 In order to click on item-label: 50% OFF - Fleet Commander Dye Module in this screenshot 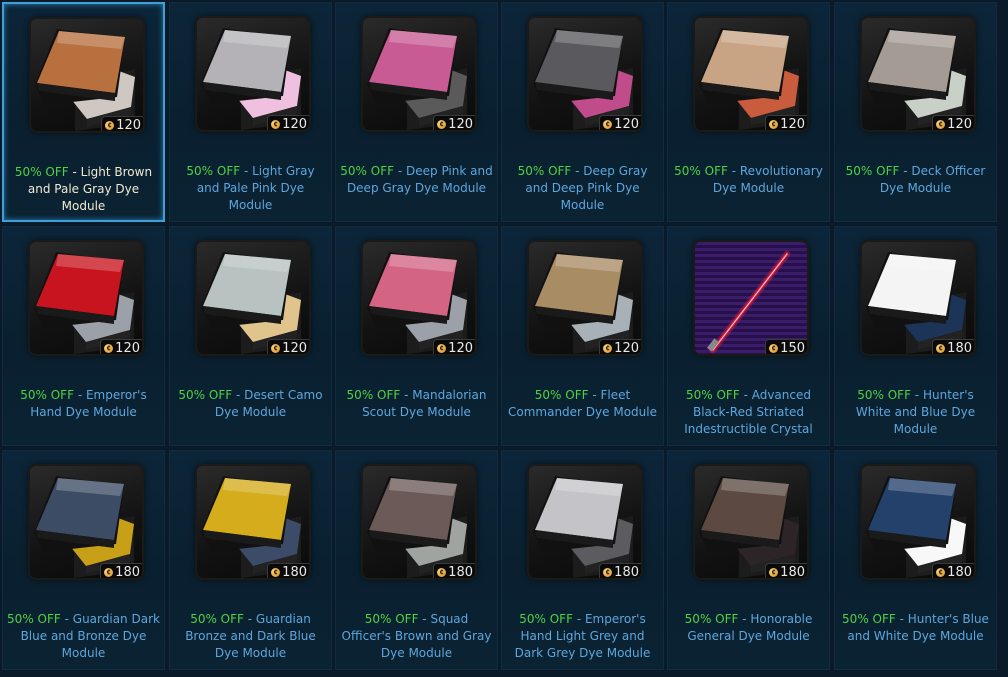, I will do `click(582, 403)`.